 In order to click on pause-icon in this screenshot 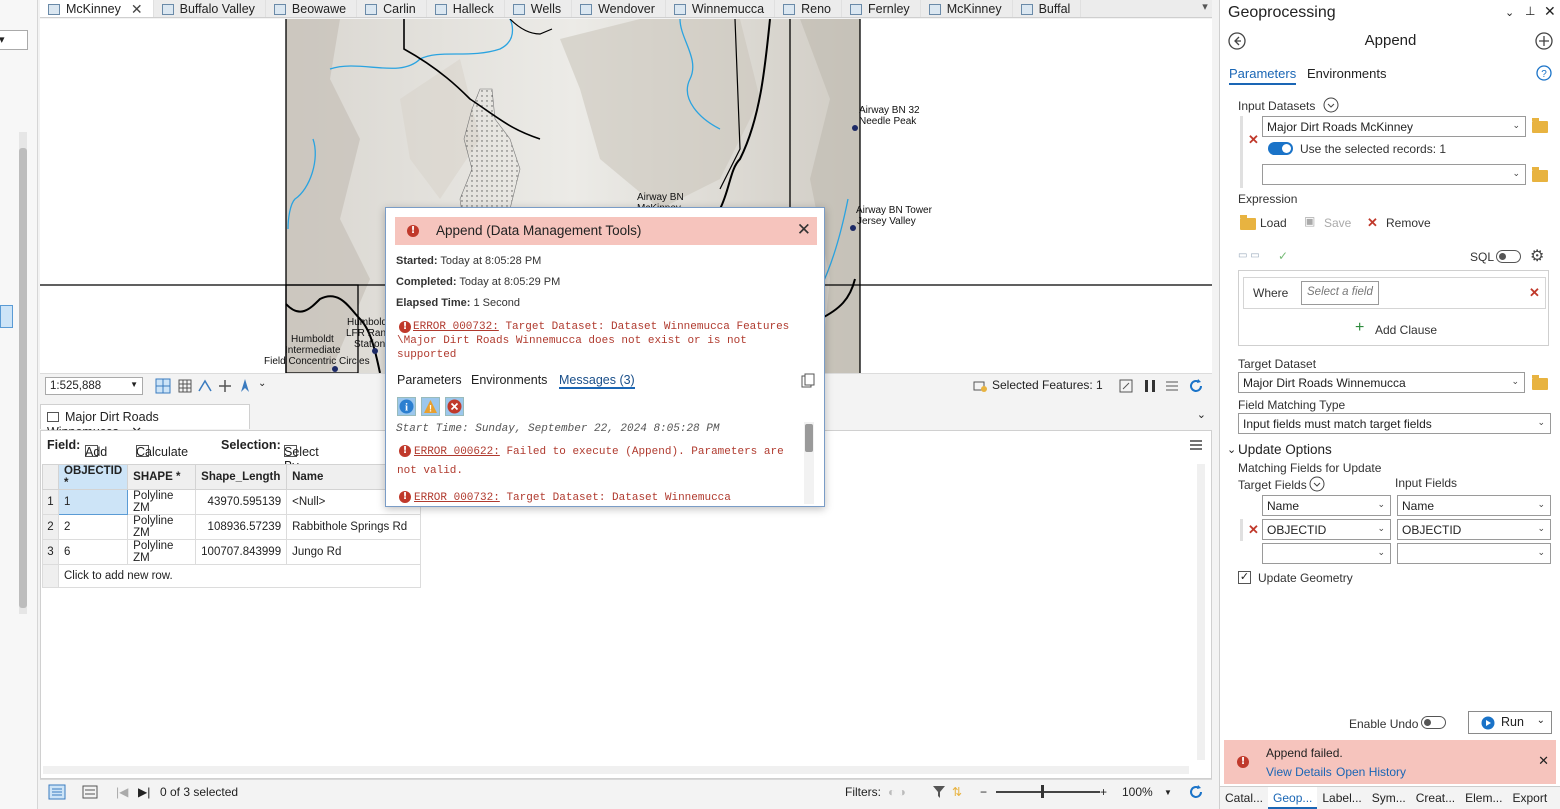, I will do `click(1150, 386)`.